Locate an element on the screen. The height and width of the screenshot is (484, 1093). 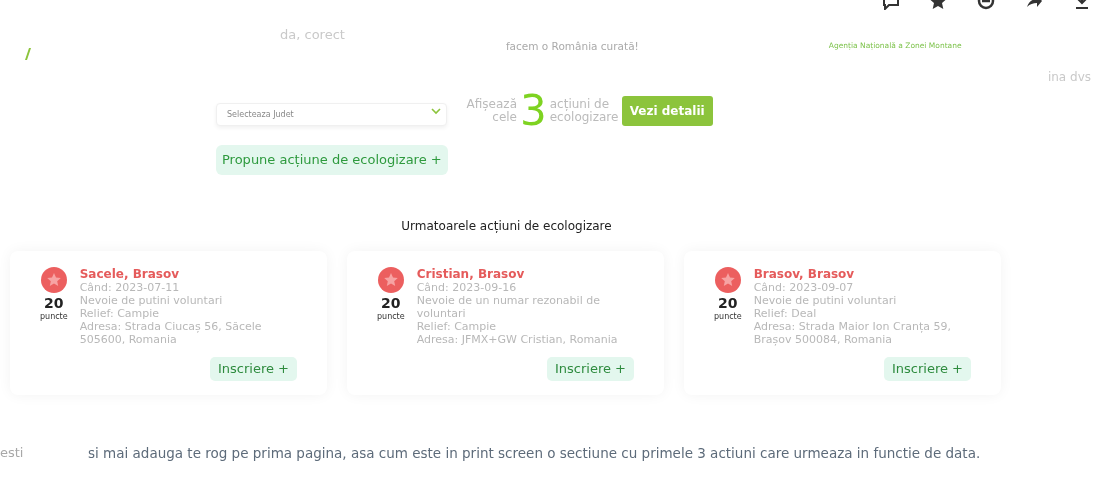
message-text: esti is located at coordinates (12, 452).